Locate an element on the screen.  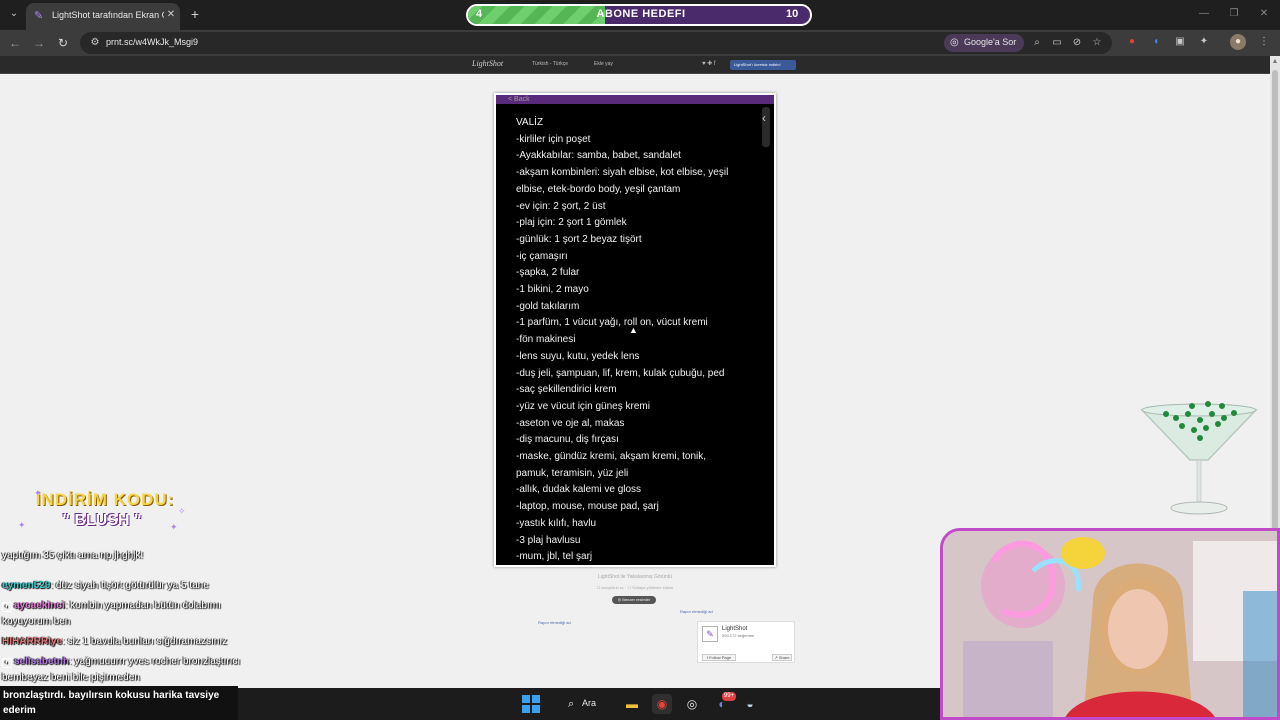
martini-glass-widget is located at coordinates (1199, 458).